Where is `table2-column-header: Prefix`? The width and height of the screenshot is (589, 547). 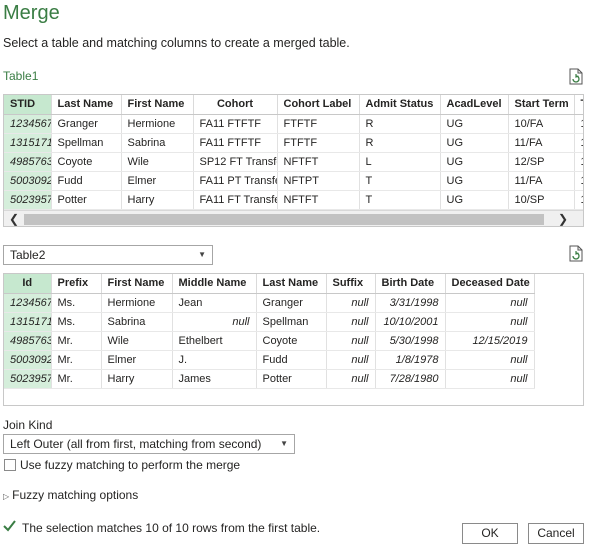 table2-column-header: Prefix is located at coordinates (76, 284).